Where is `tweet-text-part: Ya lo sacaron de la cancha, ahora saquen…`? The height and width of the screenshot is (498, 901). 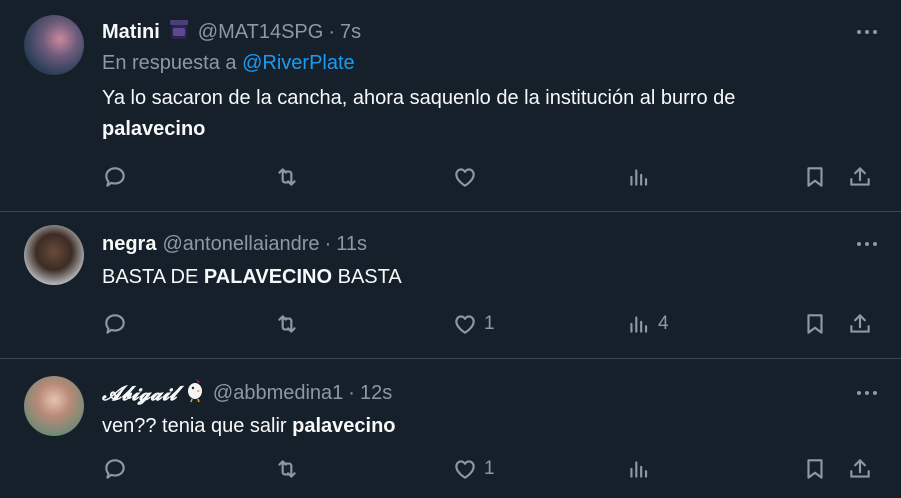
tweet-text-part: Ya lo sacaron de la cancha, ahora saquen… is located at coordinates (419, 98).